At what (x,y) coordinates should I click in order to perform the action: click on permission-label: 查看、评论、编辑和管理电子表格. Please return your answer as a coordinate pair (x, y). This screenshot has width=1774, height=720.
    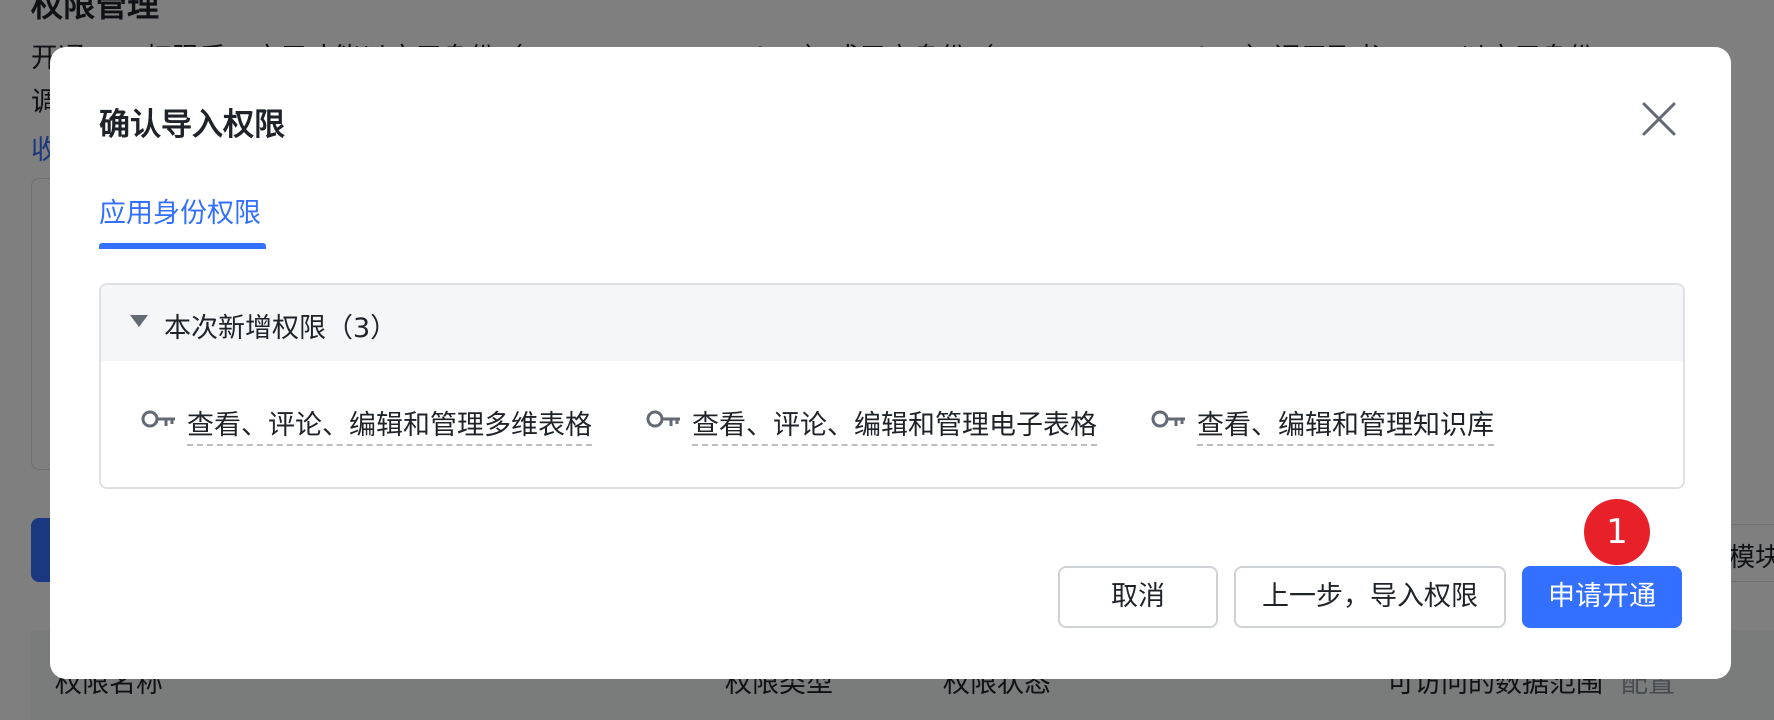
    Looking at the image, I should click on (894, 424).